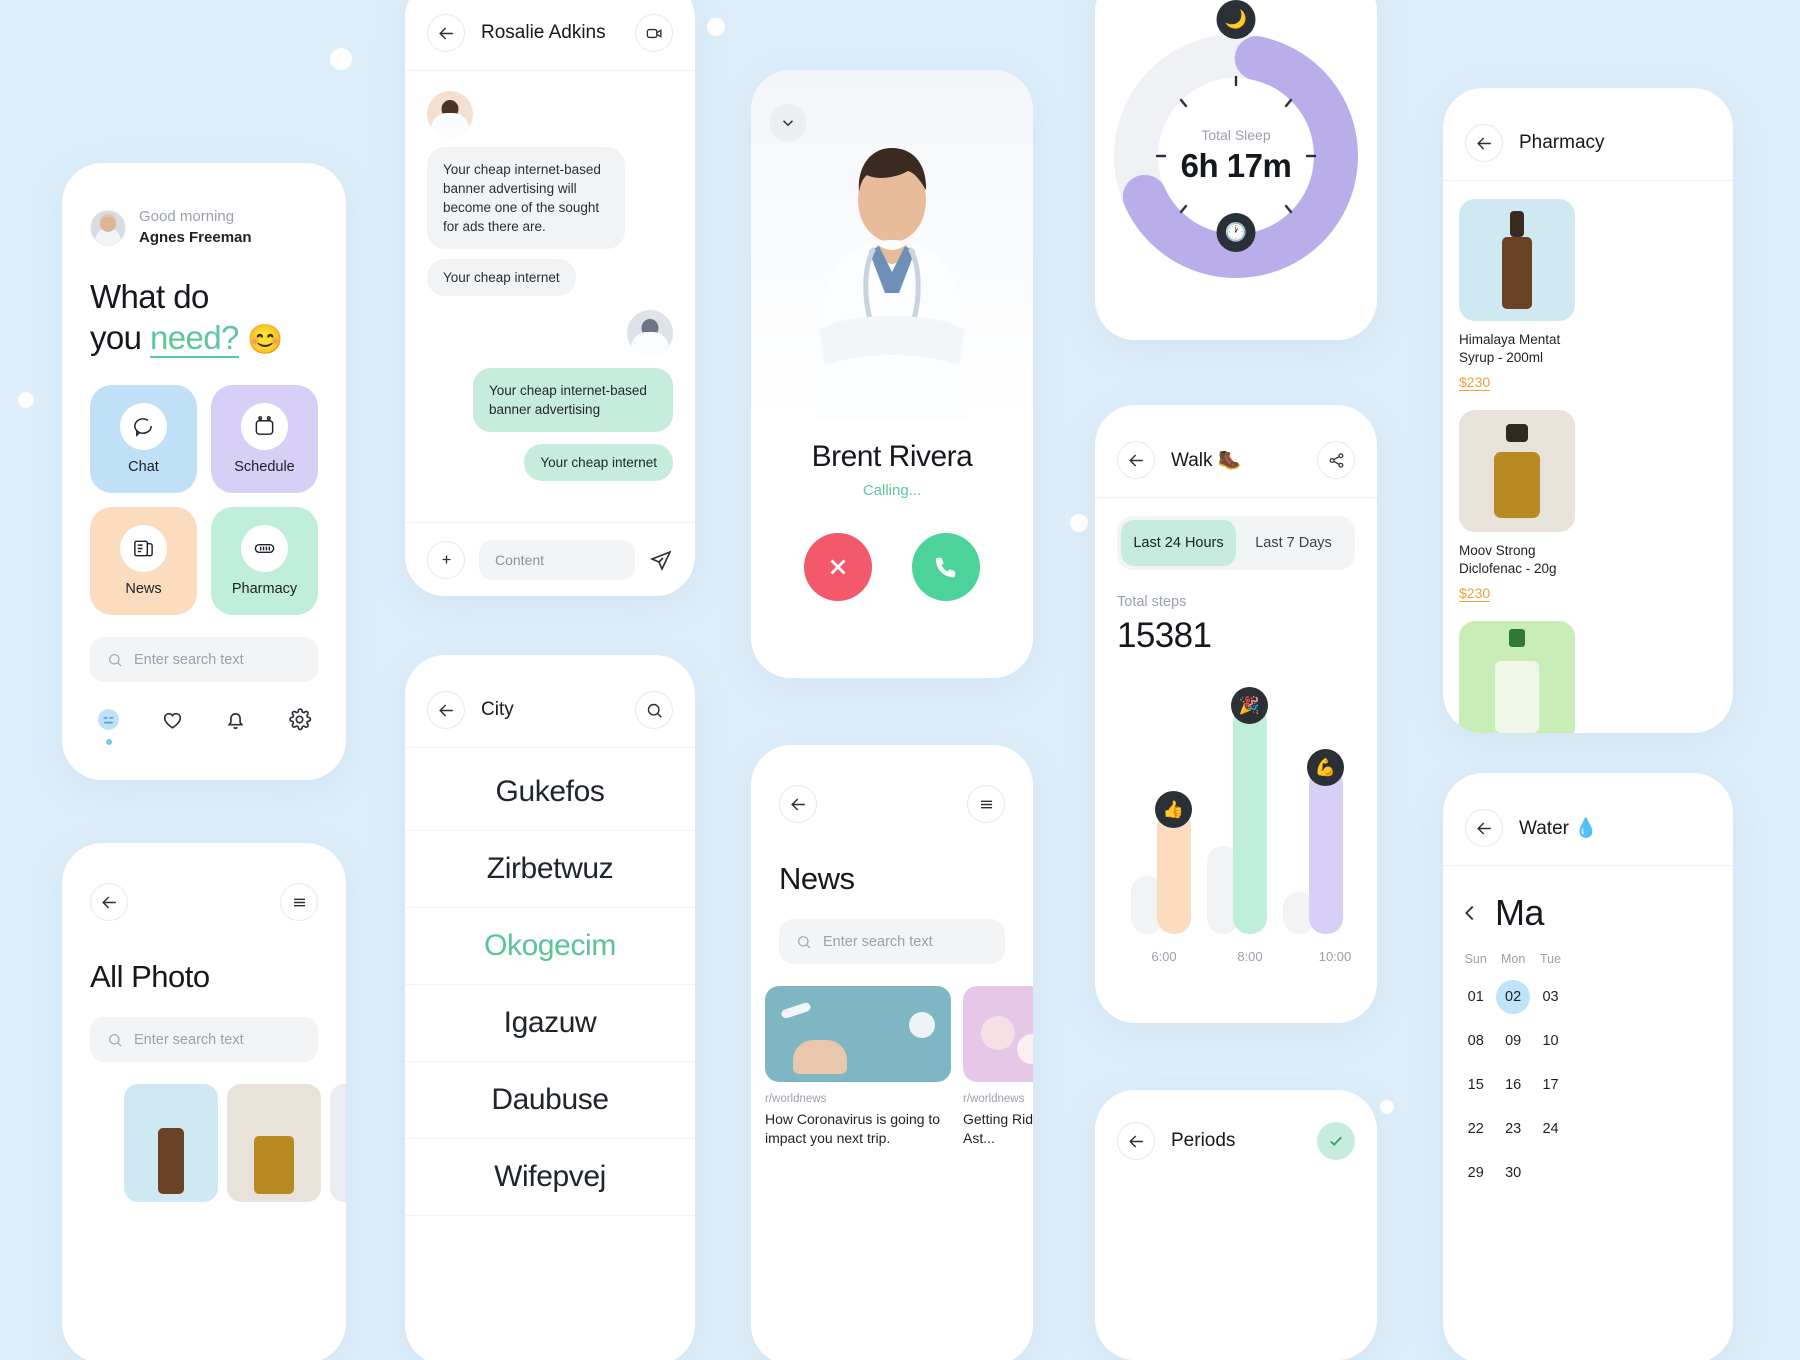 The width and height of the screenshot is (1800, 1360). Describe the element at coordinates (194, 338) in the screenshot. I see `headline-link: need?` at that location.